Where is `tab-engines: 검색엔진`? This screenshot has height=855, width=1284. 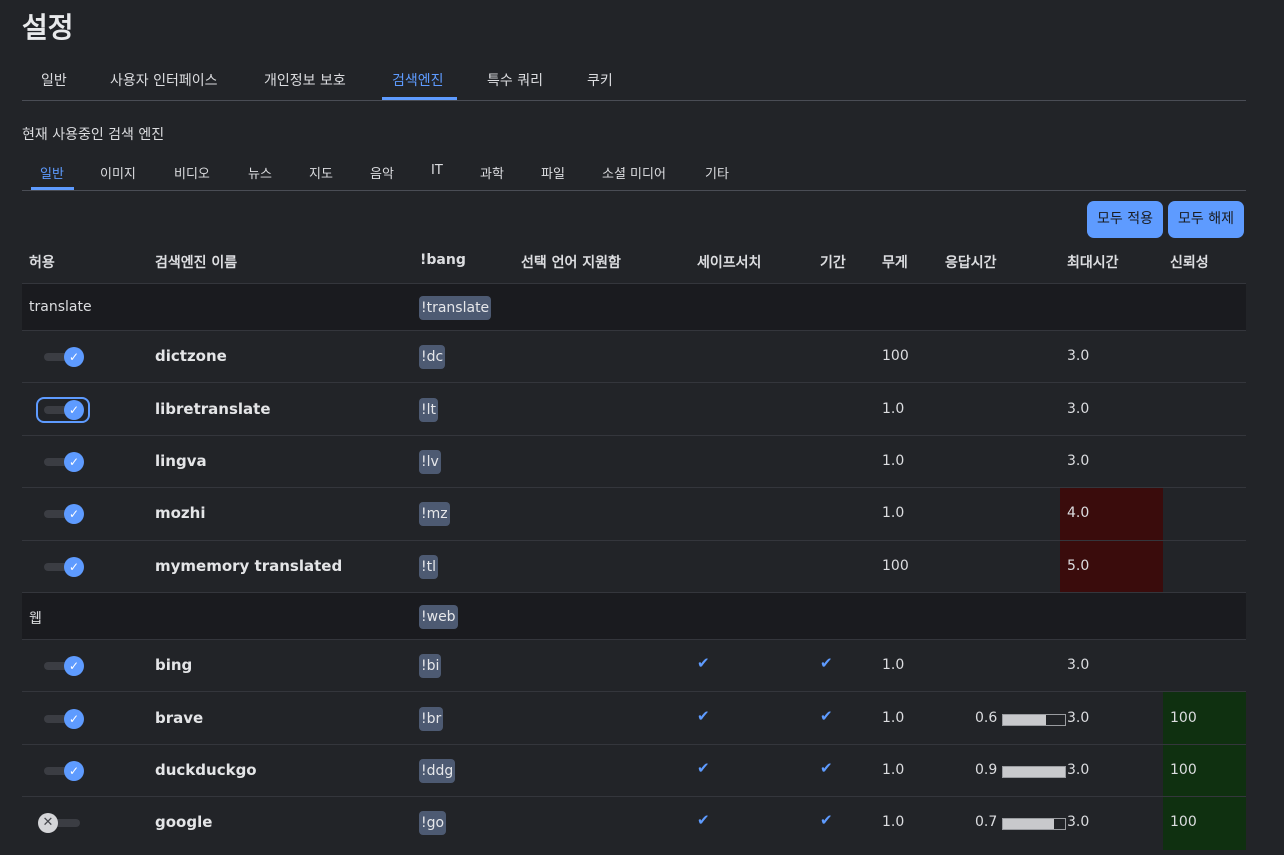
tab-engines: 검색엔진 is located at coordinates (418, 80).